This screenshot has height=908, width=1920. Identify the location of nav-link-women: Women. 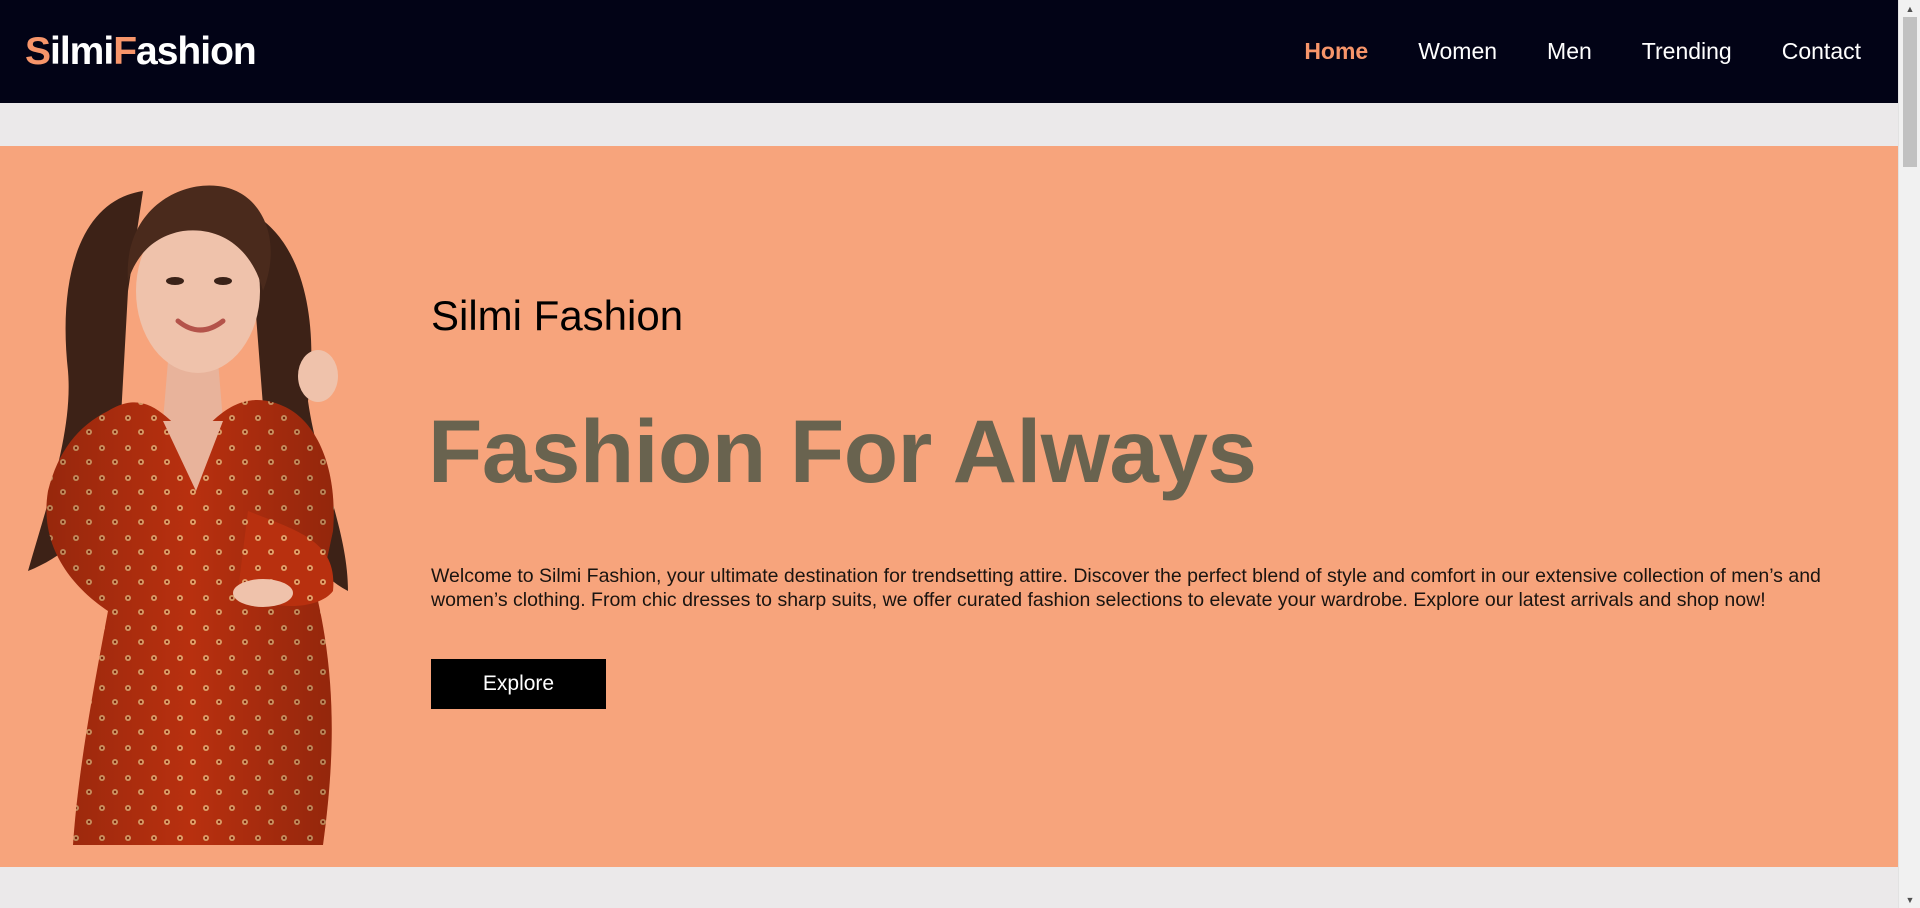
(1457, 51).